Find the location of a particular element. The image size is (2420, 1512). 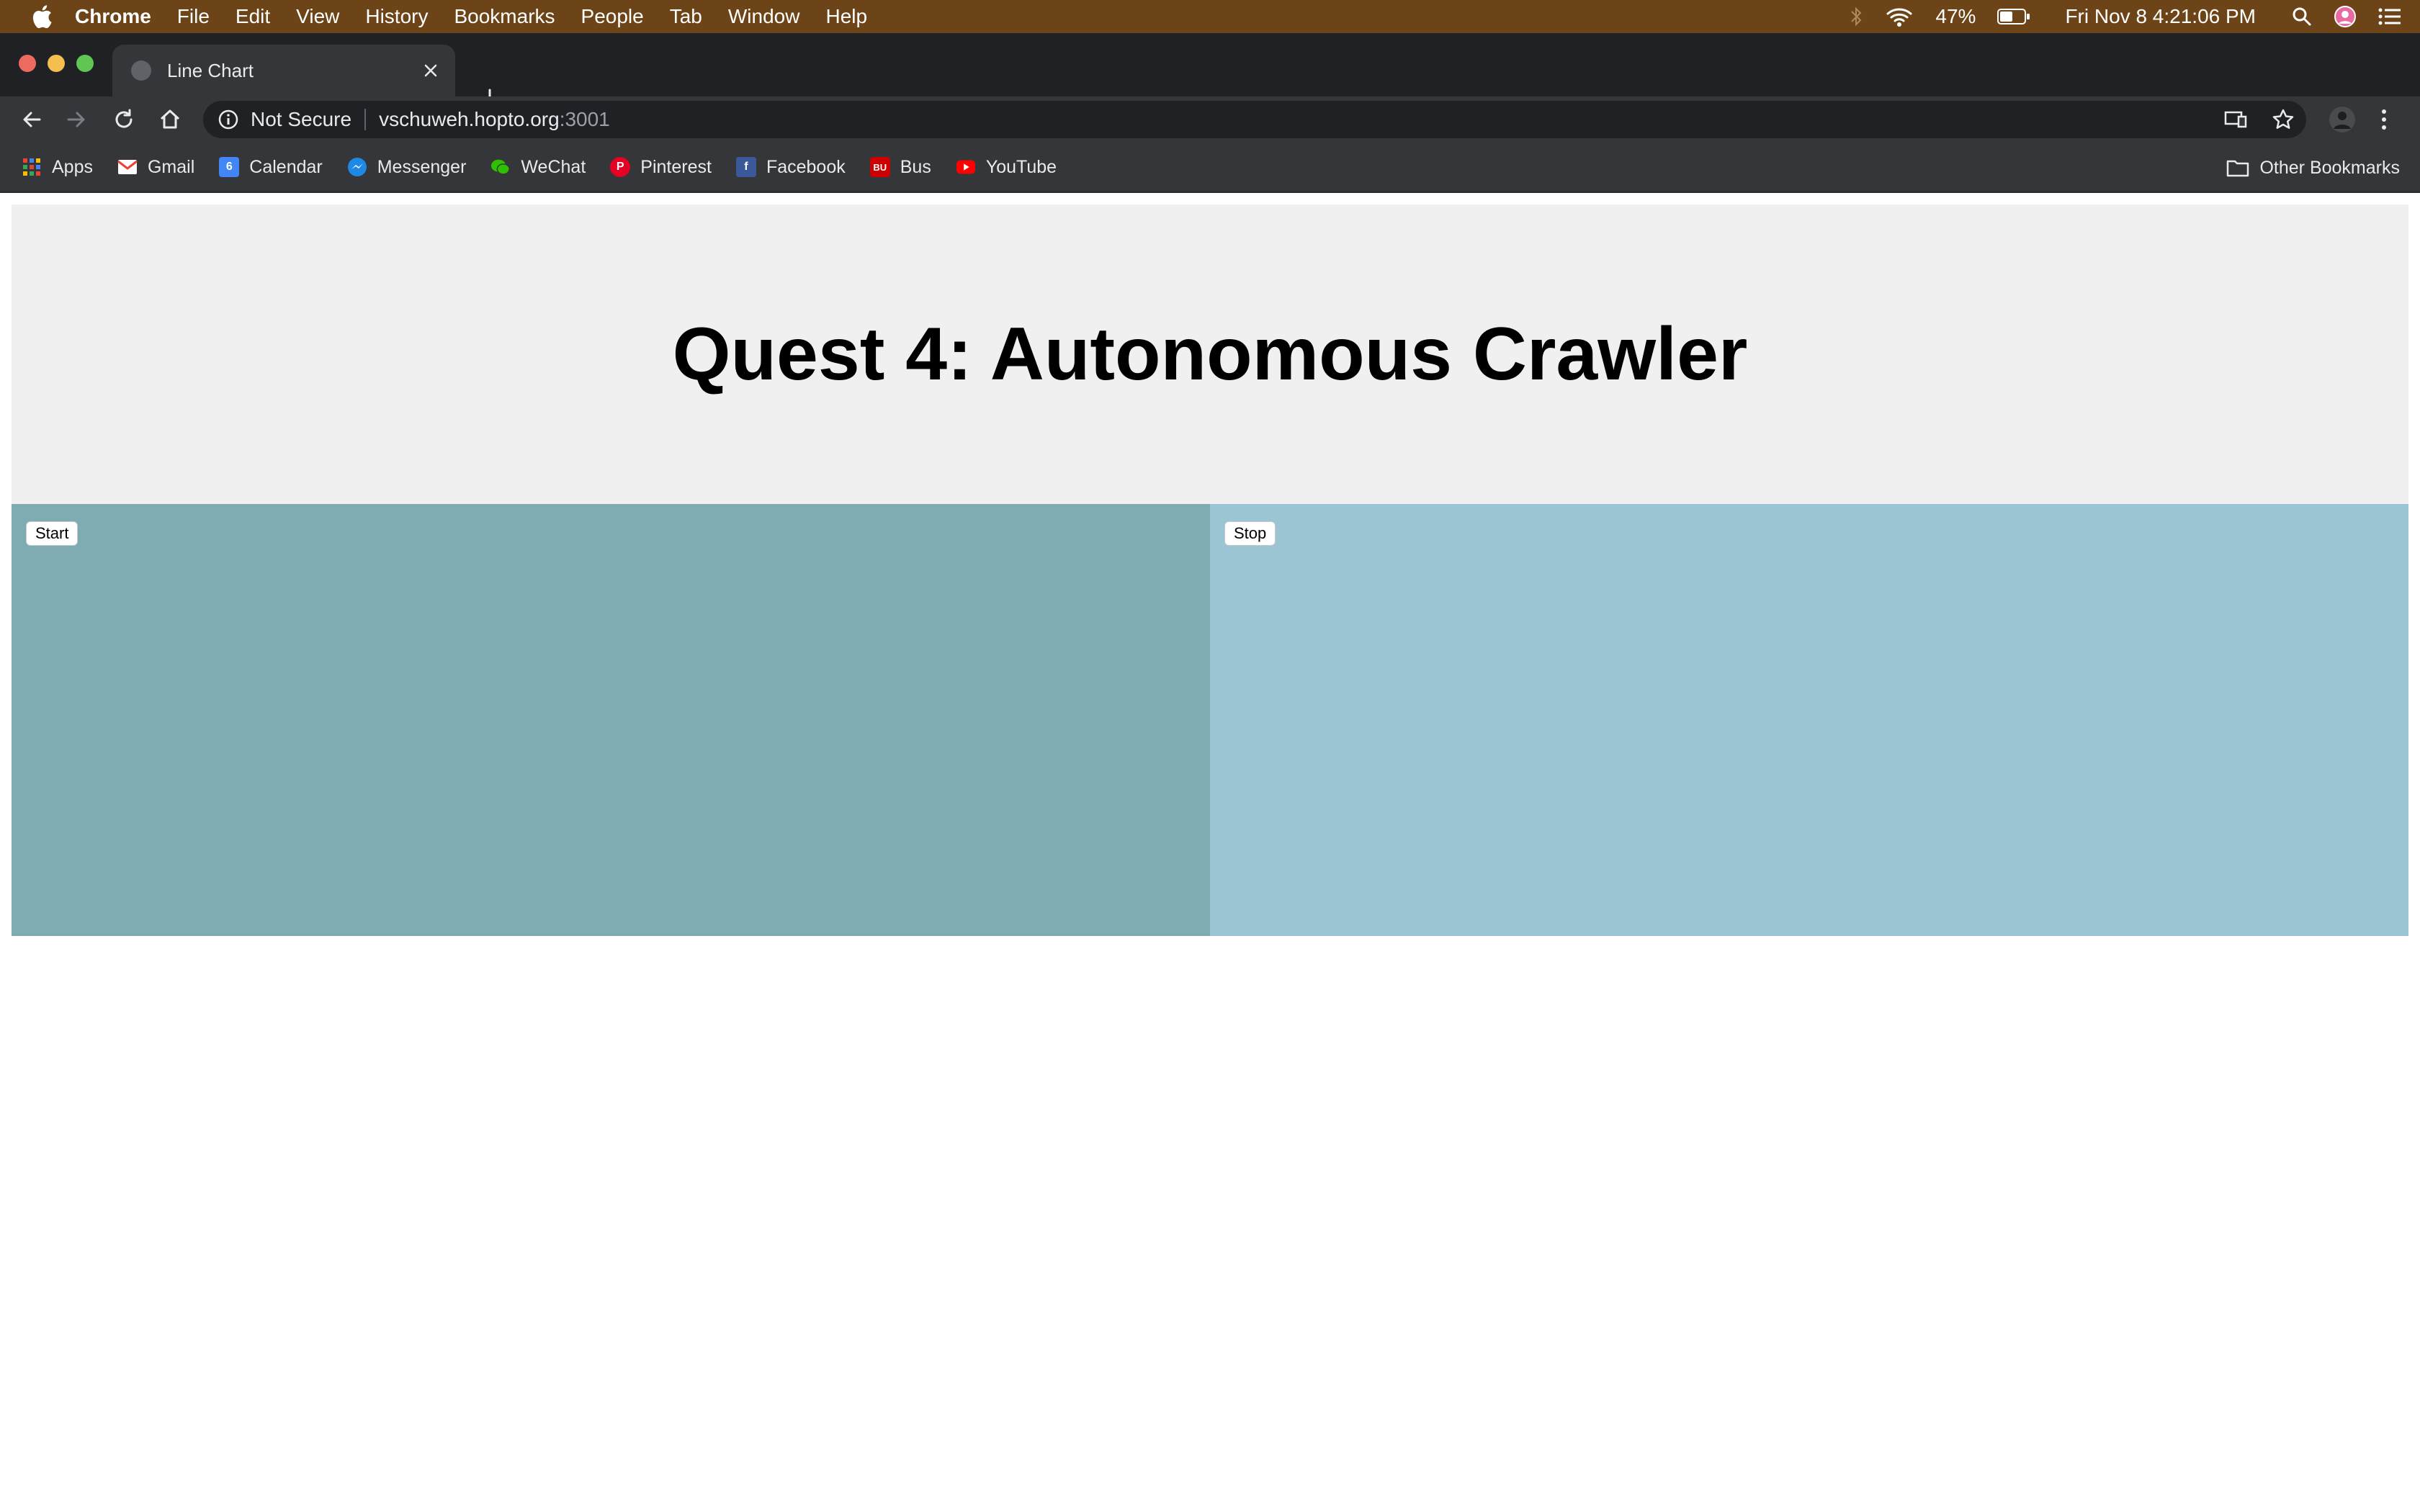

back-arrow-icon is located at coordinates (31, 119).